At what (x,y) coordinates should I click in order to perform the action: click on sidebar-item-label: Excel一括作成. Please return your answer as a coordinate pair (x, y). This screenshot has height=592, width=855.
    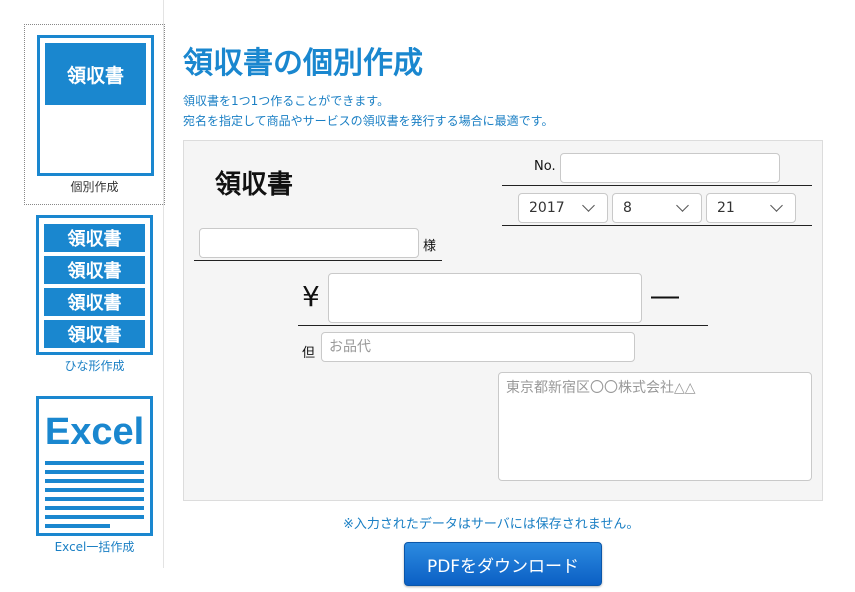
    Looking at the image, I should click on (94, 547).